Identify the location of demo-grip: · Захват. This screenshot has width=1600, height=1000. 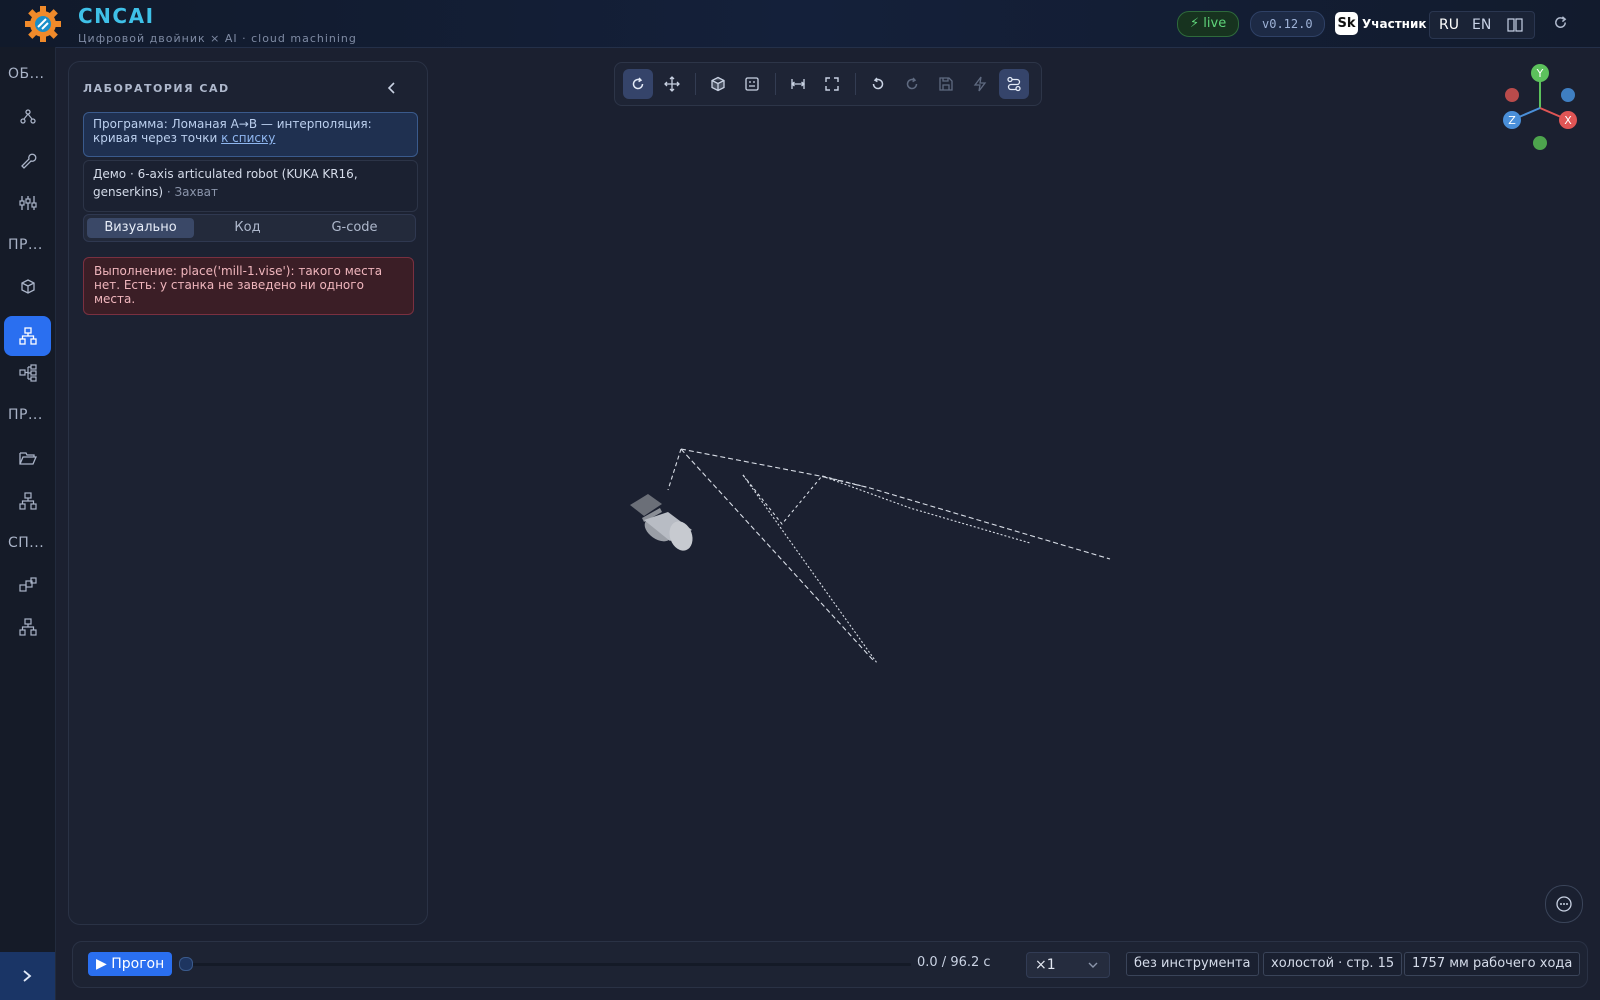
(192, 192).